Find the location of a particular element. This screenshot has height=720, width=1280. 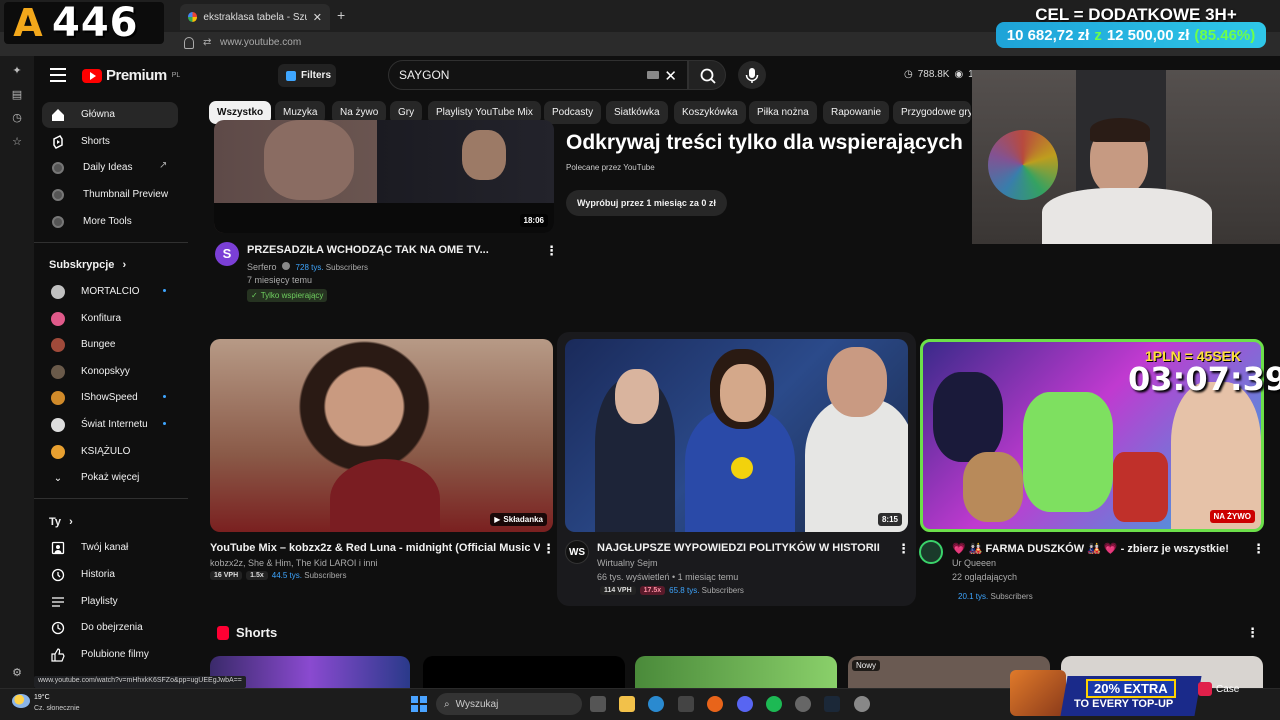

subscriptions-header: Subskrypcje › is located at coordinates (87, 265).